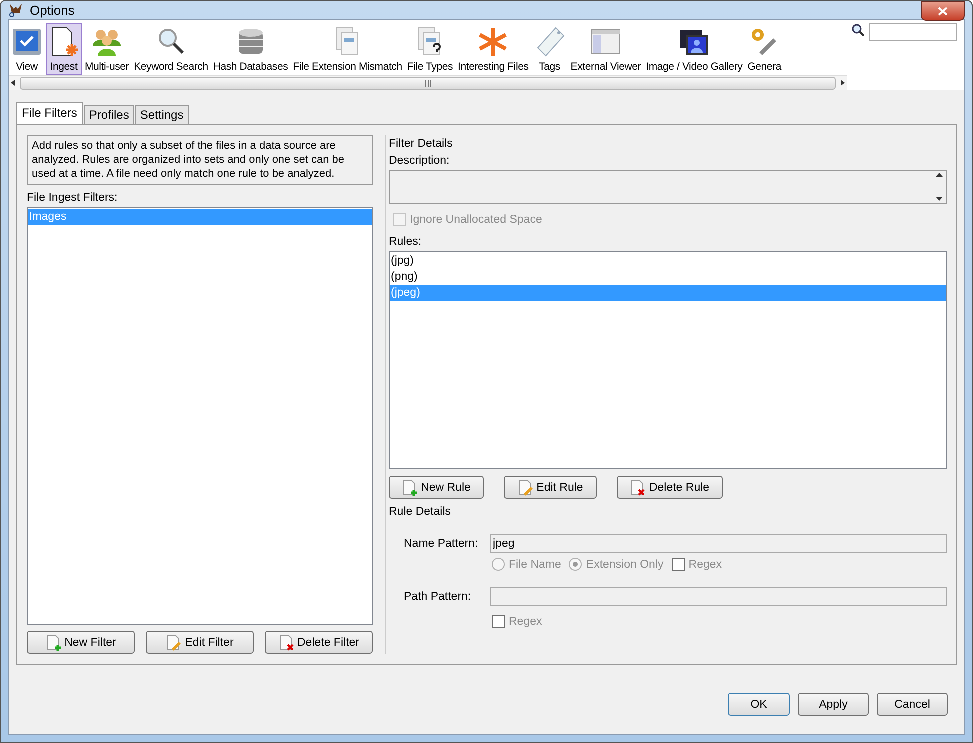  What do you see at coordinates (109, 115) in the screenshot?
I see `tab: Profiles` at bounding box center [109, 115].